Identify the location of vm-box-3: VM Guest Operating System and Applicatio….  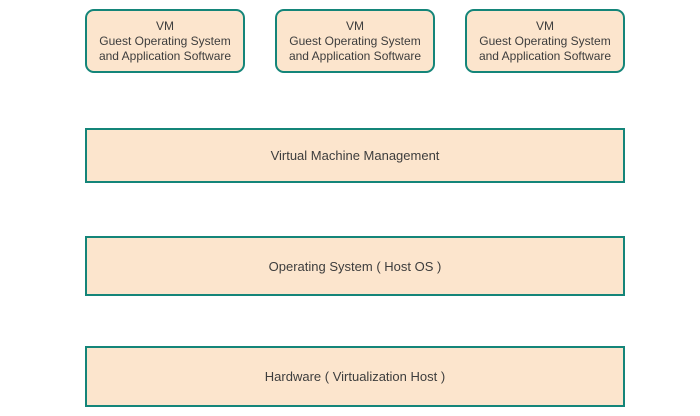
(545, 41).